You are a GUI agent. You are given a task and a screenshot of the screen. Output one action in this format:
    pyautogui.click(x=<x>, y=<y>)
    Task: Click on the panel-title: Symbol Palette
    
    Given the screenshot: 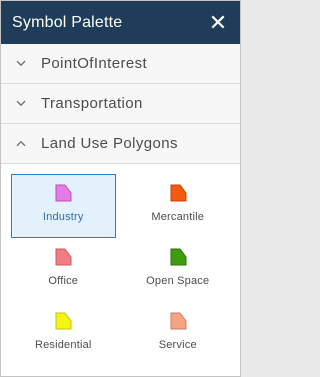 What is the action you would take?
    pyautogui.click(x=67, y=22)
    